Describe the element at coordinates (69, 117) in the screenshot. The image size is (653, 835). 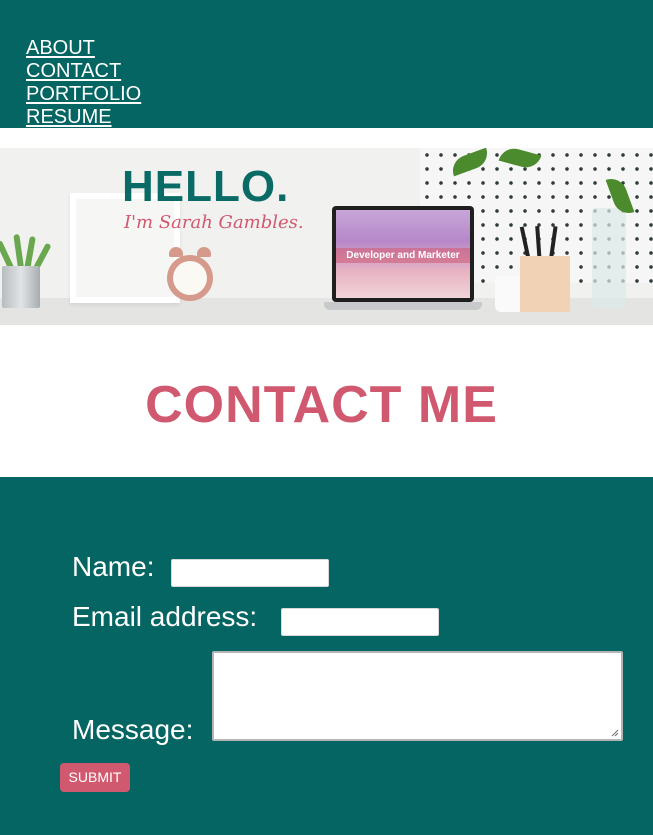
I see `nav-link-resume: RESUME` at that location.